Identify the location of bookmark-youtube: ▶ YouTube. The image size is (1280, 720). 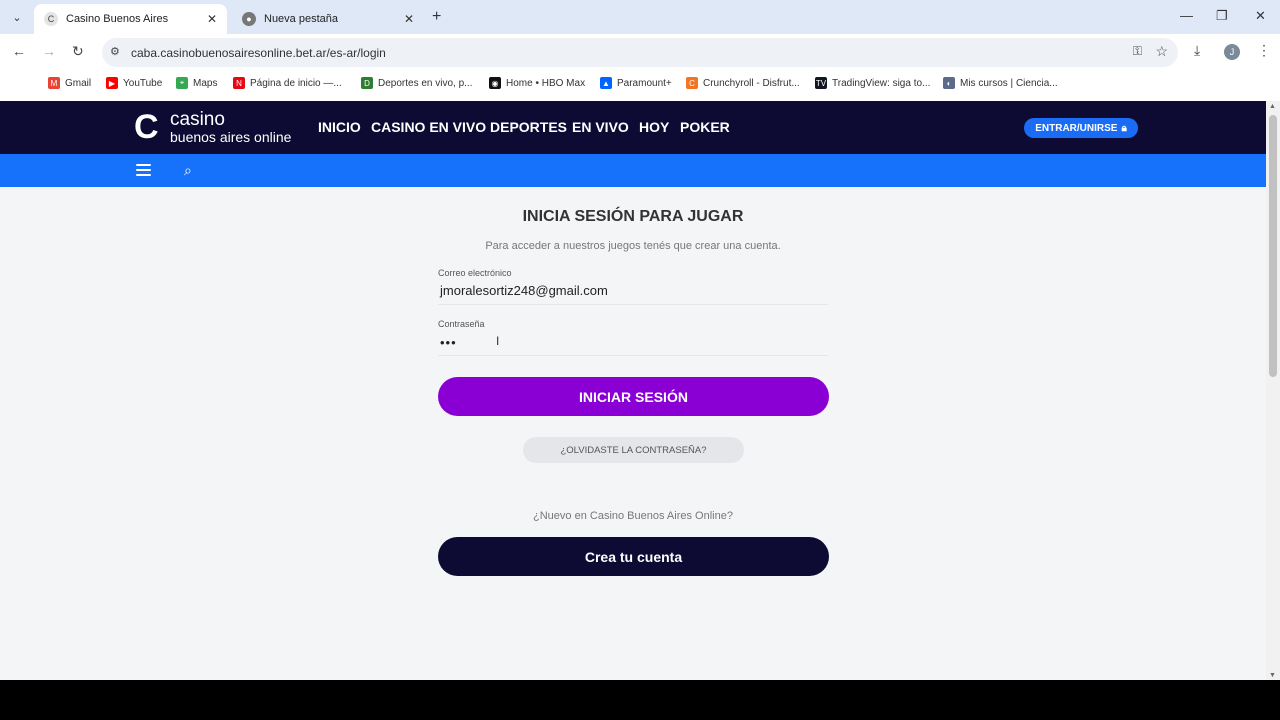
(134, 83).